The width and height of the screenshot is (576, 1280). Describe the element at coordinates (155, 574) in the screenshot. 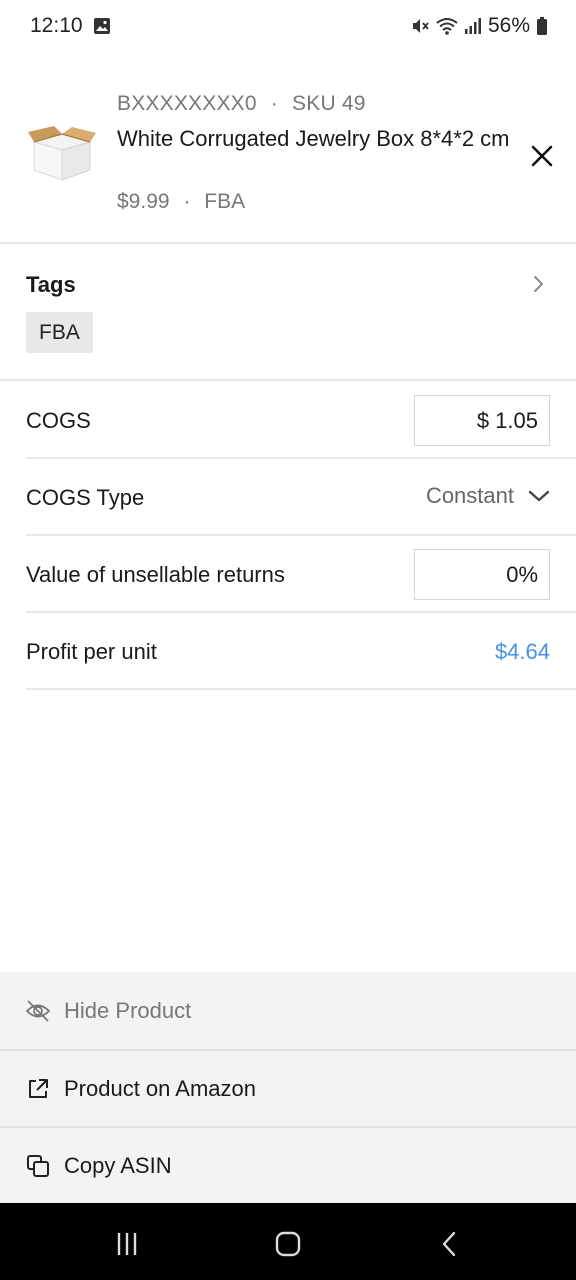

I see `unsellable-returns-label: Value of unsellable returns` at that location.